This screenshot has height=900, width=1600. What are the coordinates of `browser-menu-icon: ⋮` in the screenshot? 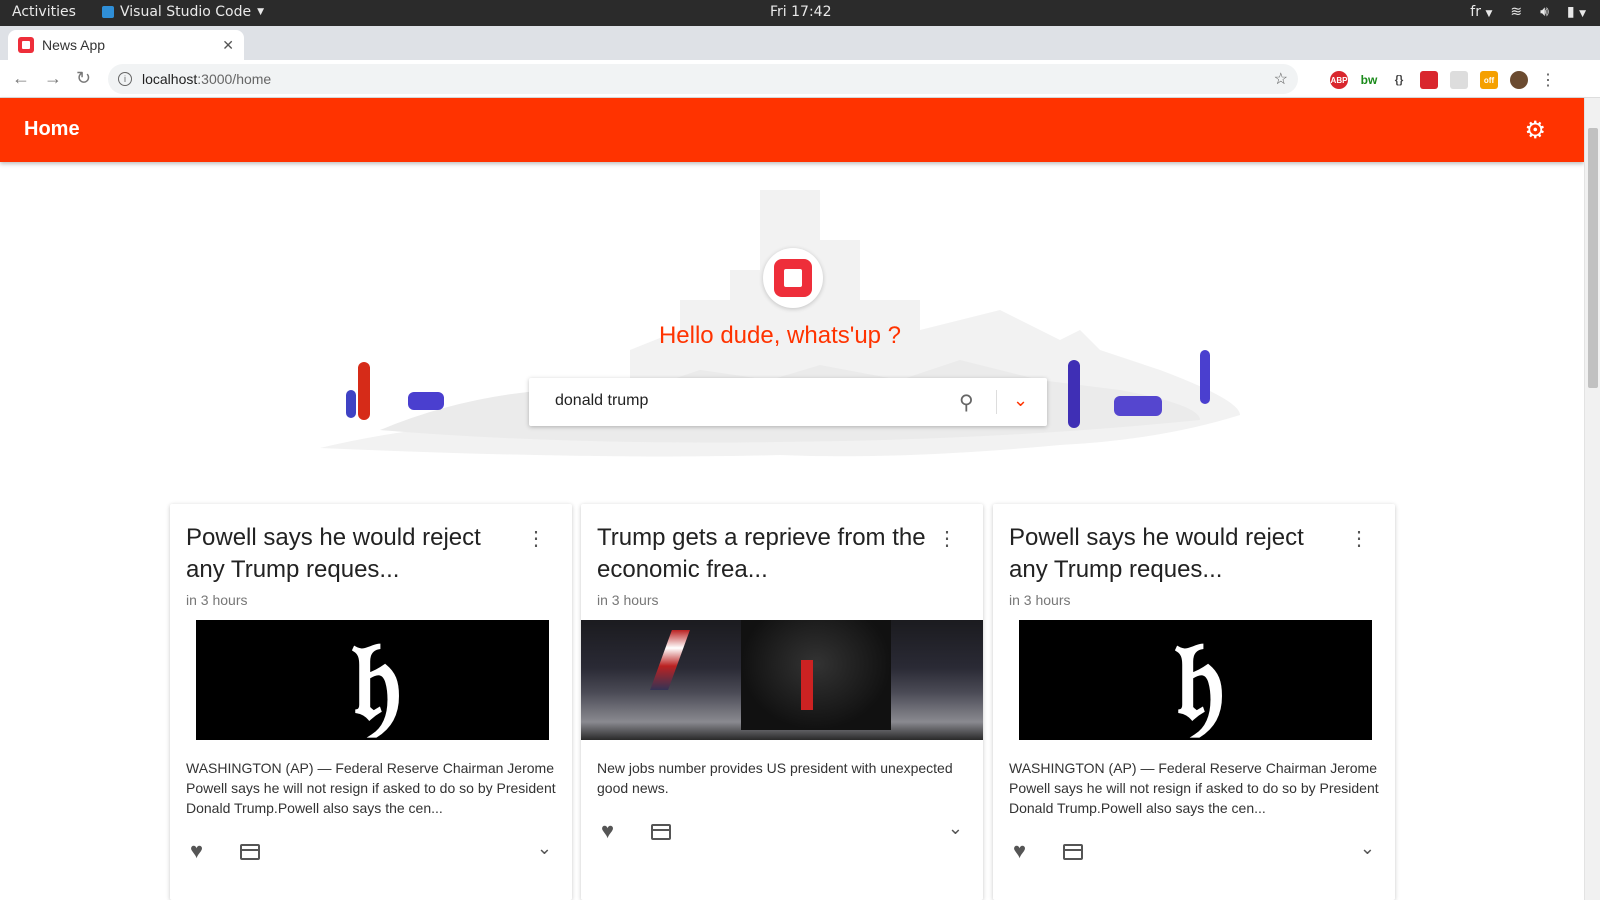 It's located at (1548, 80).